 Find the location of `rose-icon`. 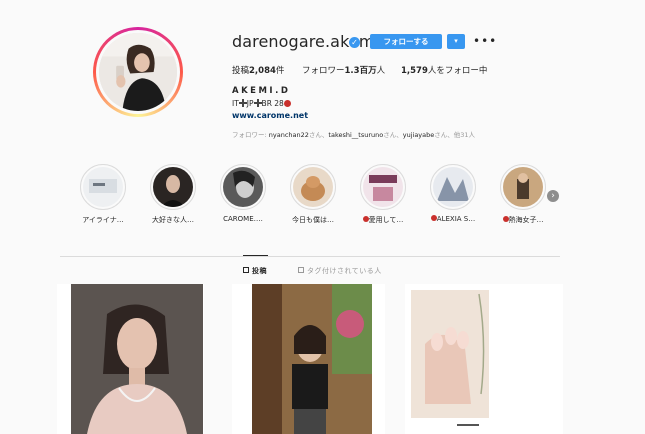

rose-icon is located at coordinates (287, 103).